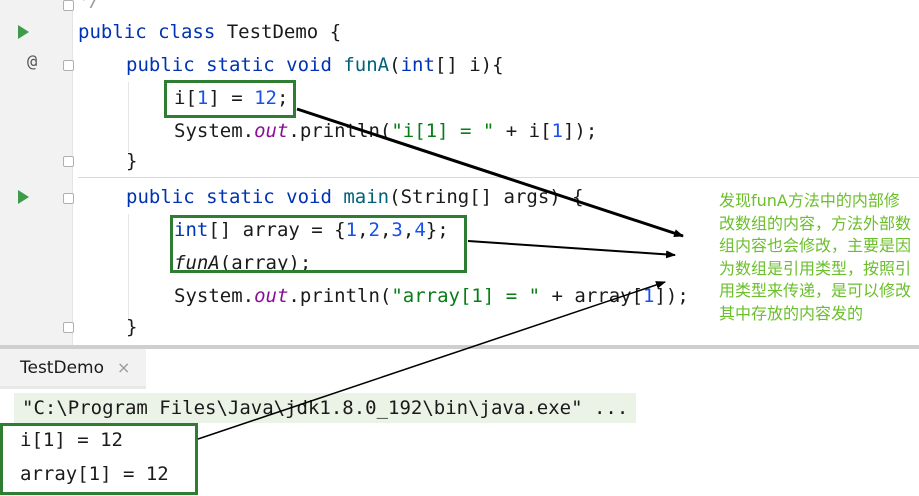 This screenshot has width=919, height=496. What do you see at coordinates (490, 172) in the screenshot?
I see `arrow-assignment-to-note` at bounding box center [490, 172].